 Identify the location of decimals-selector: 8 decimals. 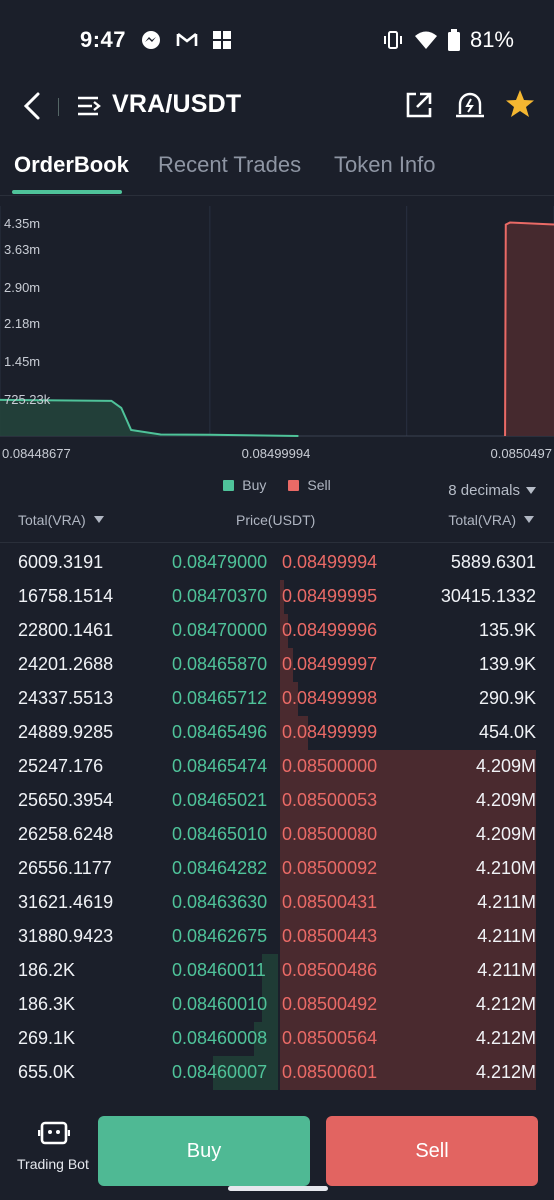
(492, 490).